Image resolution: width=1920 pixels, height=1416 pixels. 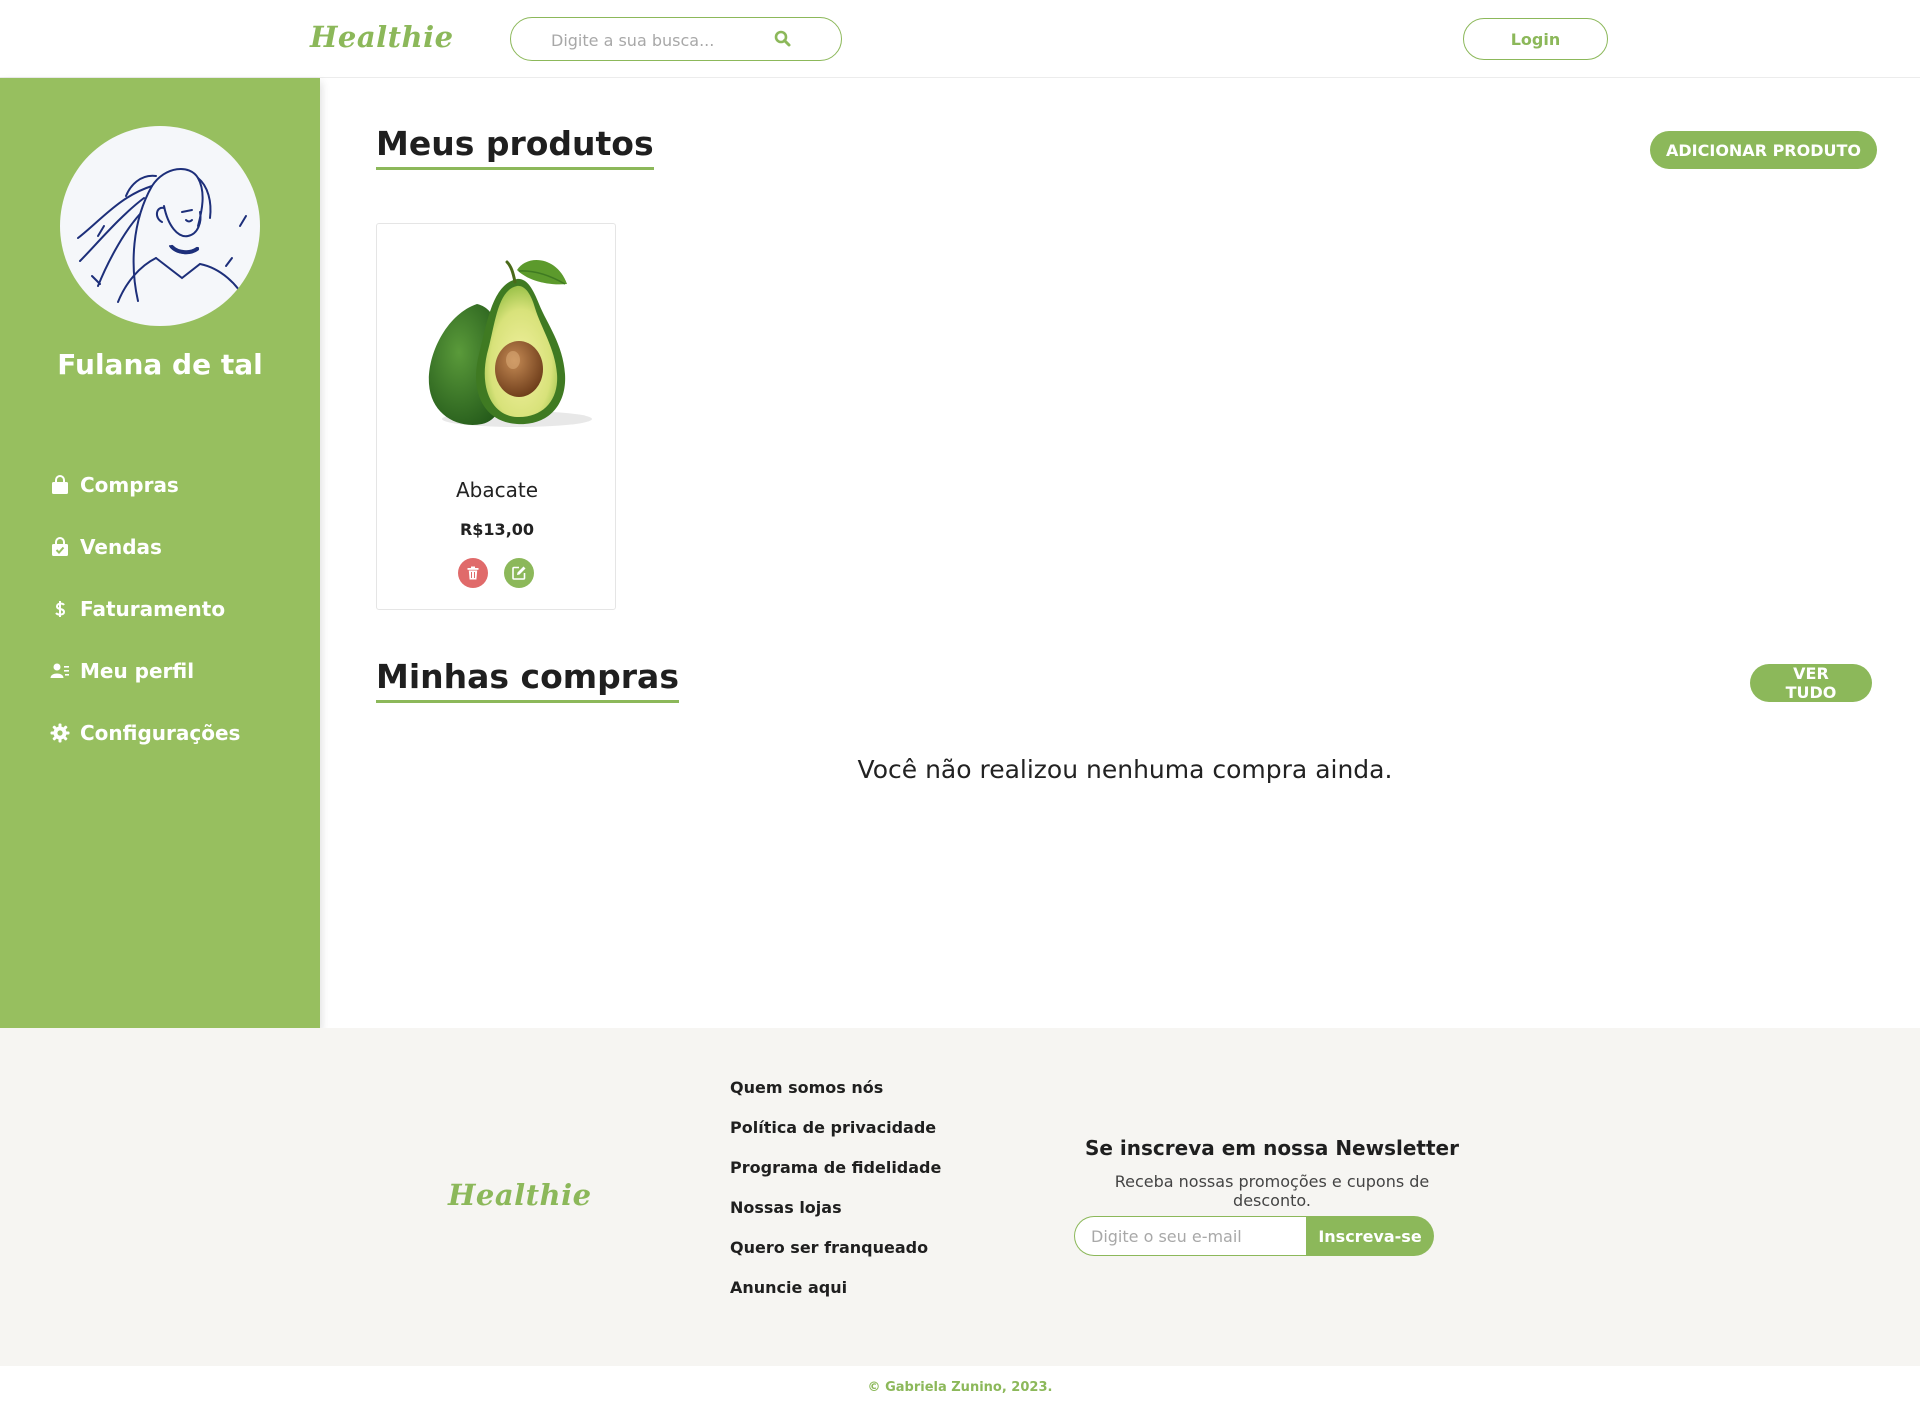 I want to click on product-card: Abacate R$13,00, so click(x=496, y=416).